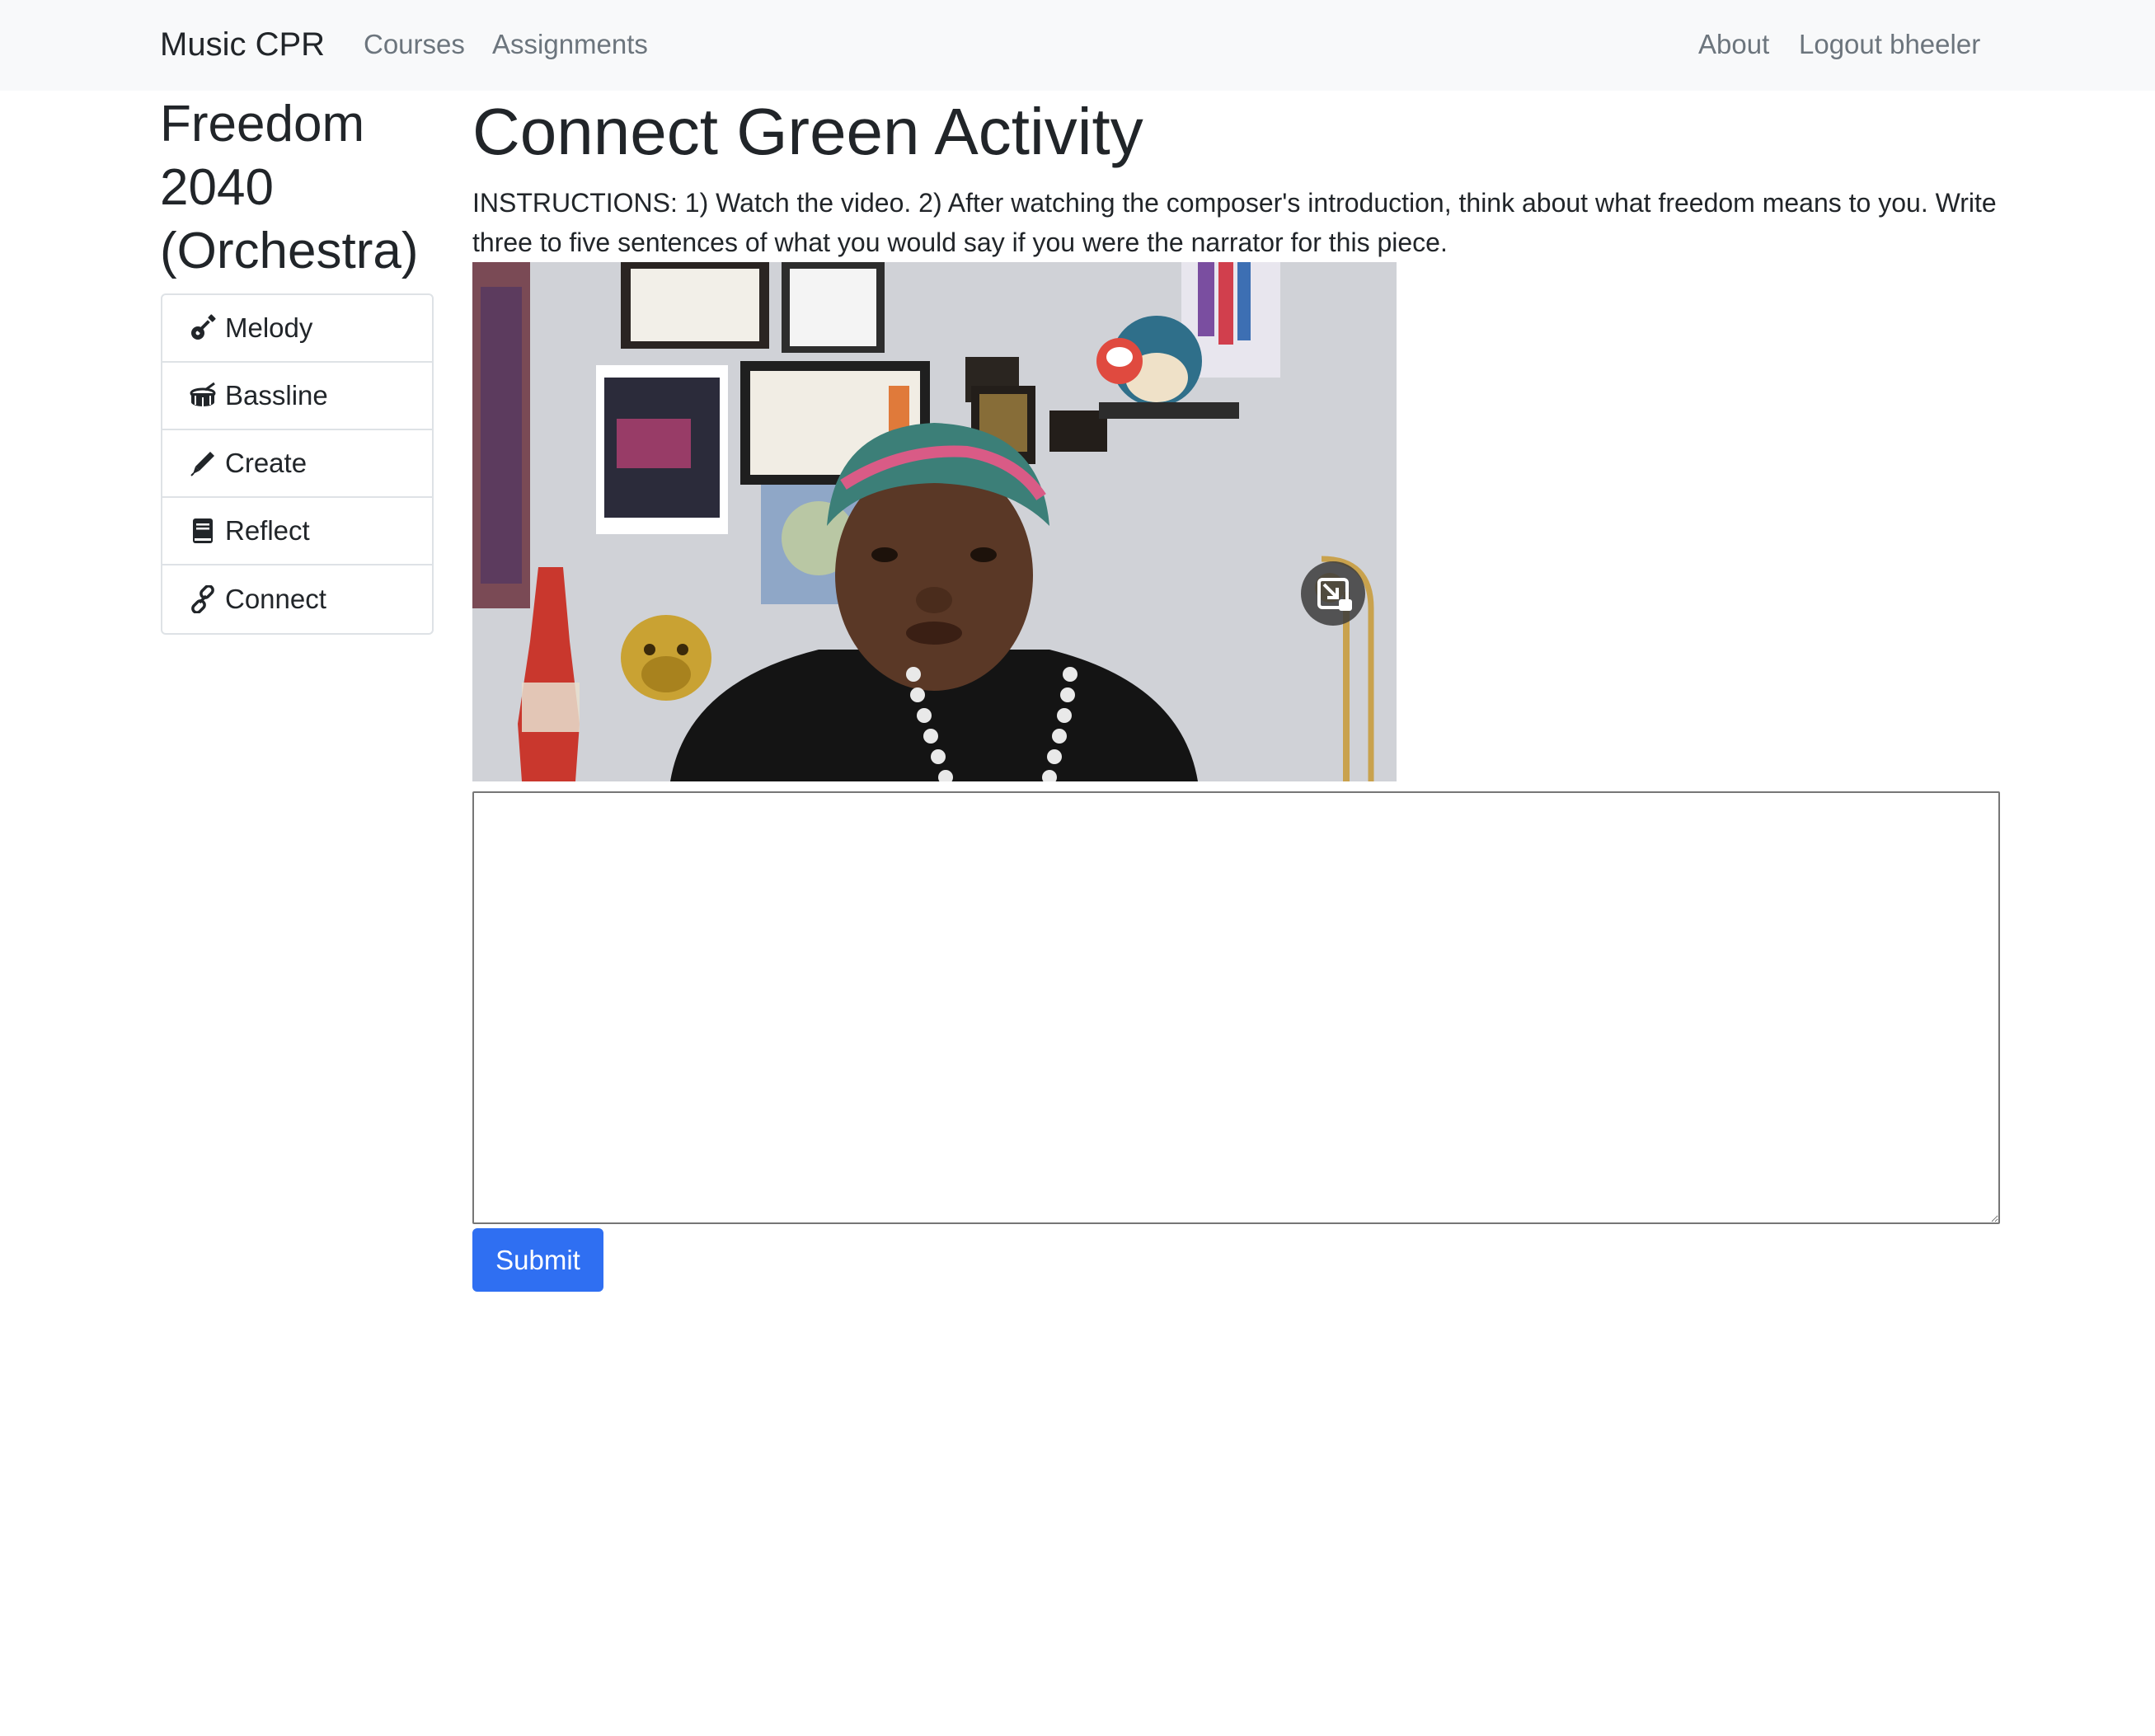 This screenshot has height=1736, width=2155. Describe the element at coordinates (414, 44) in the screenshot. I see `nav-courses-link: Courses` at that location.